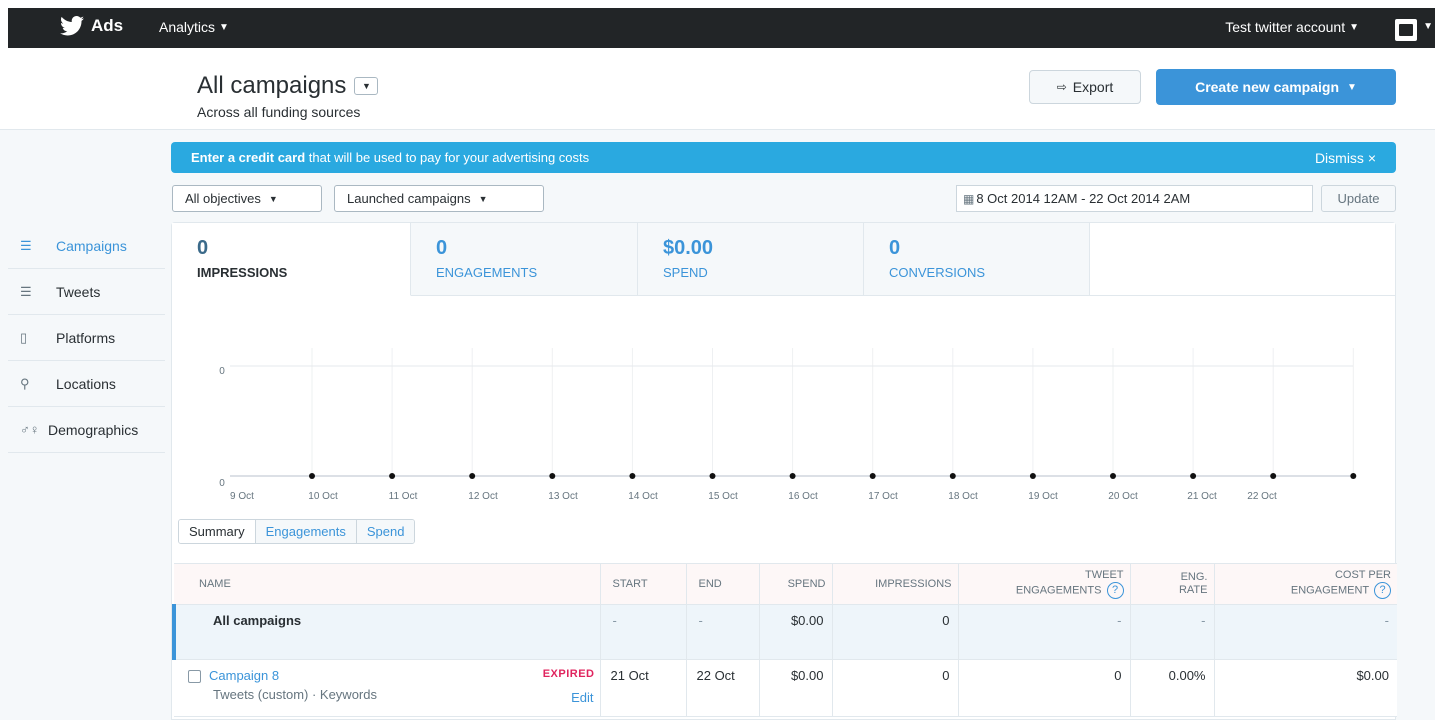  I want to click on sidebar-item-label: Locations, so click(86, 383).